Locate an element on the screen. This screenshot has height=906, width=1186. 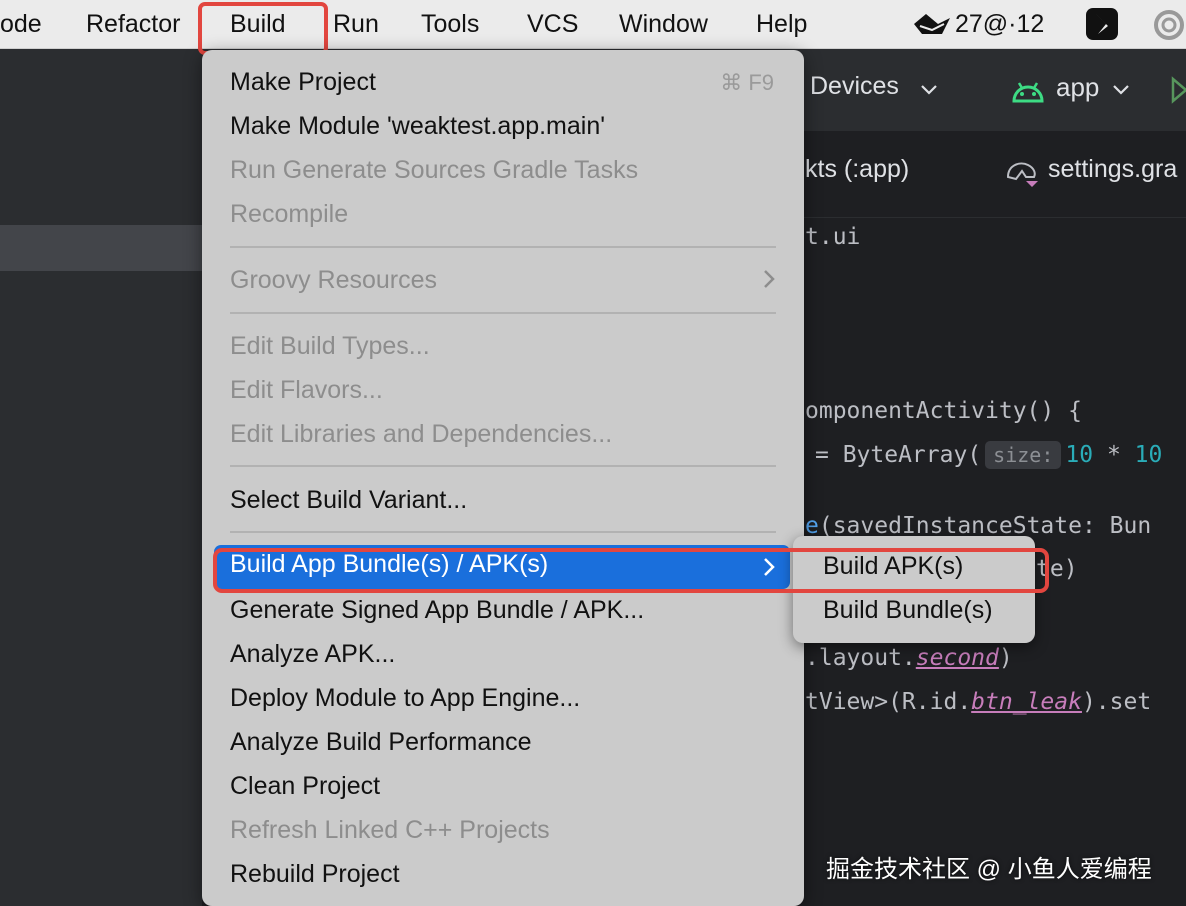
tab-settings-gradle: settings.gra is located at coordinates (1112, 169).